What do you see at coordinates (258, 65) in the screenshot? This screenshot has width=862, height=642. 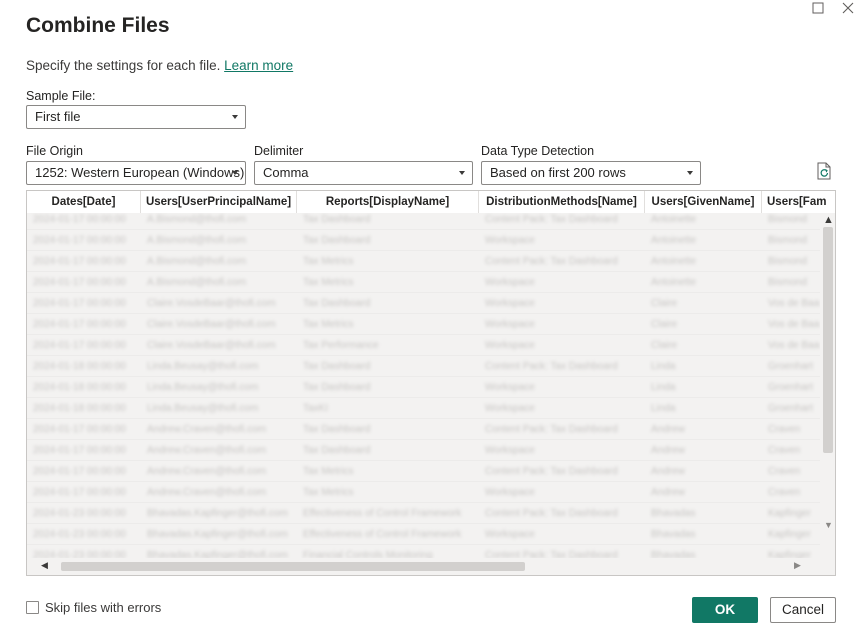 I see `learn-more-link: Learn more` at bounding box center [258, 65].